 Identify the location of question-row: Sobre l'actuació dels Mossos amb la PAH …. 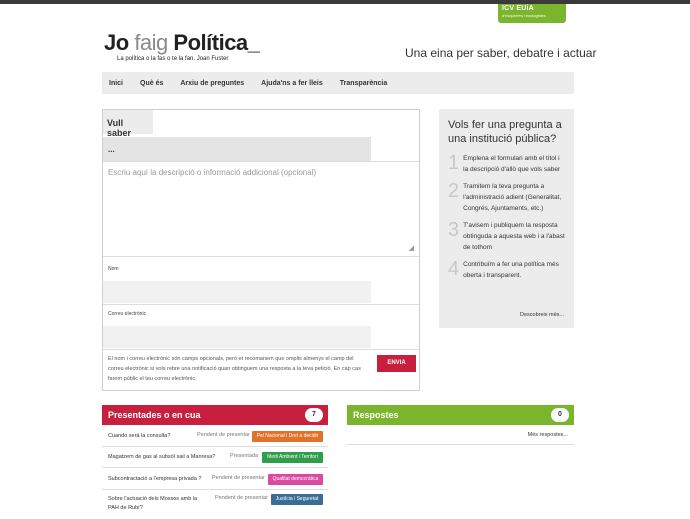
(215, 504).